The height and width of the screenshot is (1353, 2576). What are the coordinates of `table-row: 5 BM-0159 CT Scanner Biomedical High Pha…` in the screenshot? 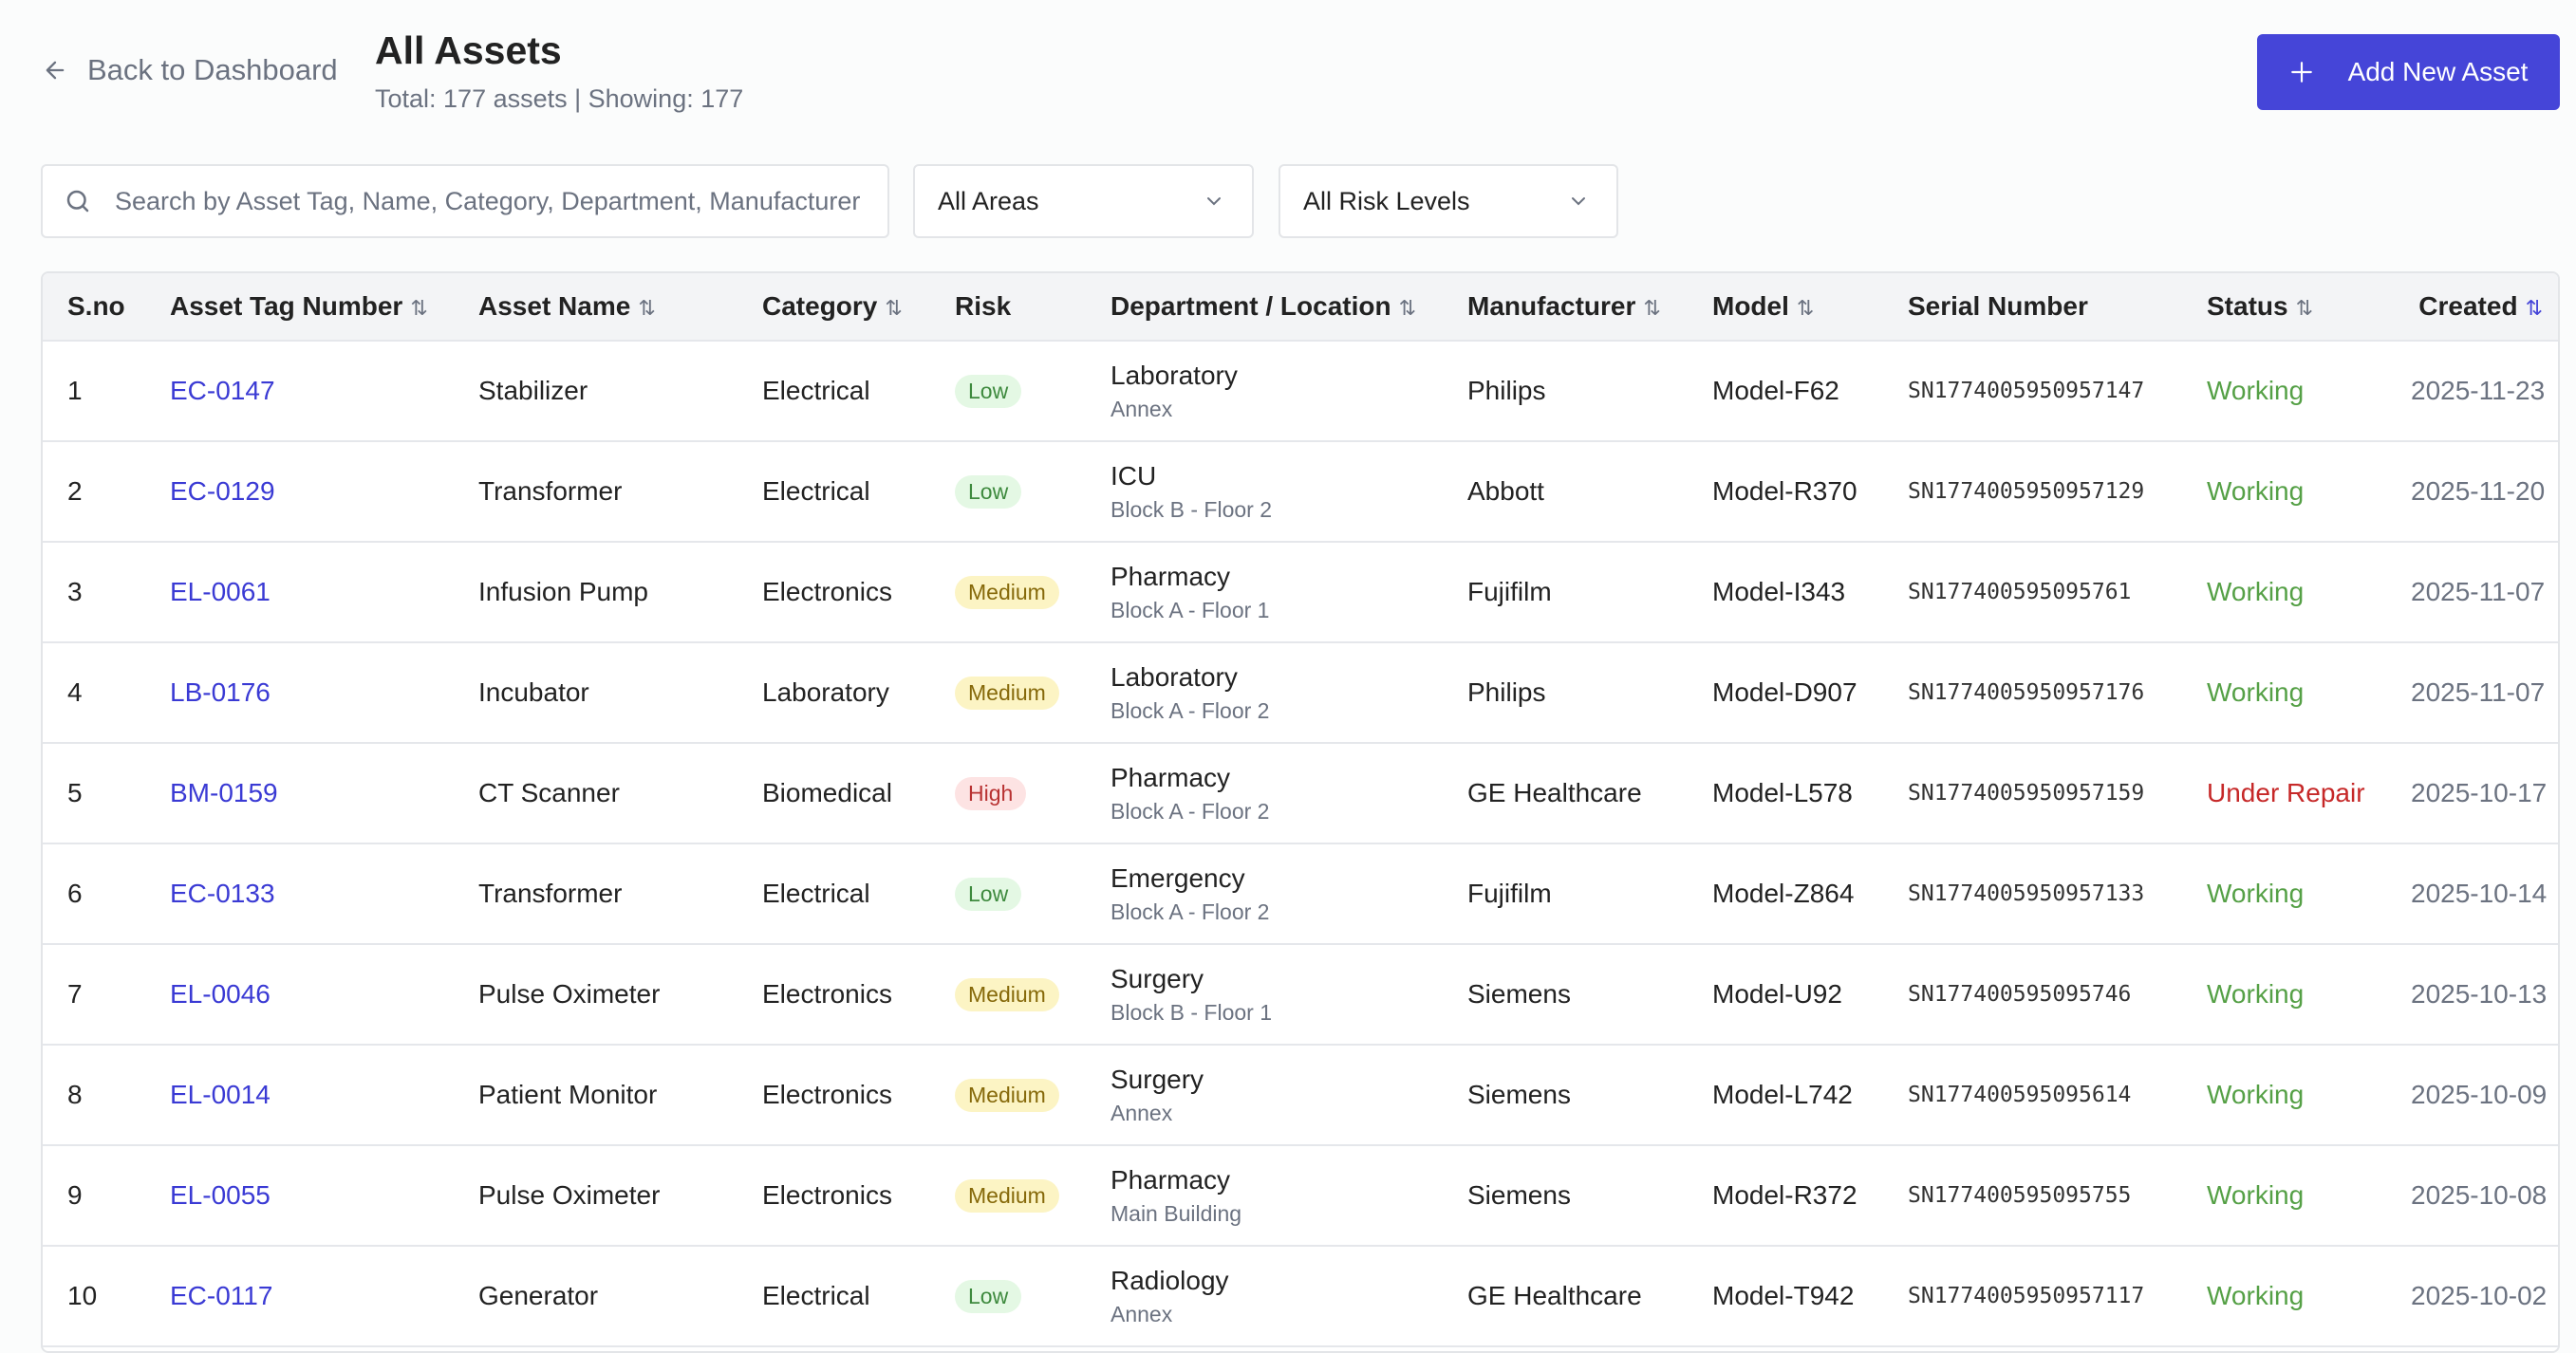 It's located at (1300, 794).